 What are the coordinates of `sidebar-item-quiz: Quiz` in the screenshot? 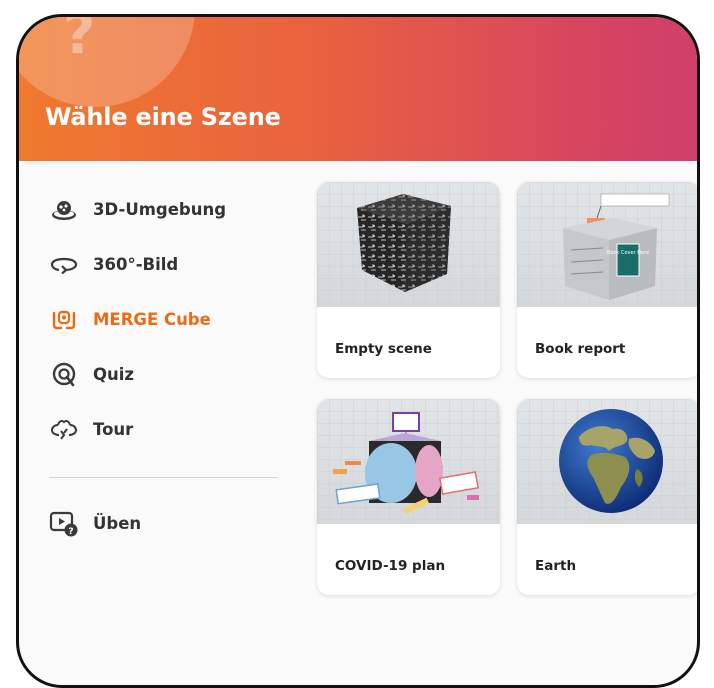 It's located at (164, 374).